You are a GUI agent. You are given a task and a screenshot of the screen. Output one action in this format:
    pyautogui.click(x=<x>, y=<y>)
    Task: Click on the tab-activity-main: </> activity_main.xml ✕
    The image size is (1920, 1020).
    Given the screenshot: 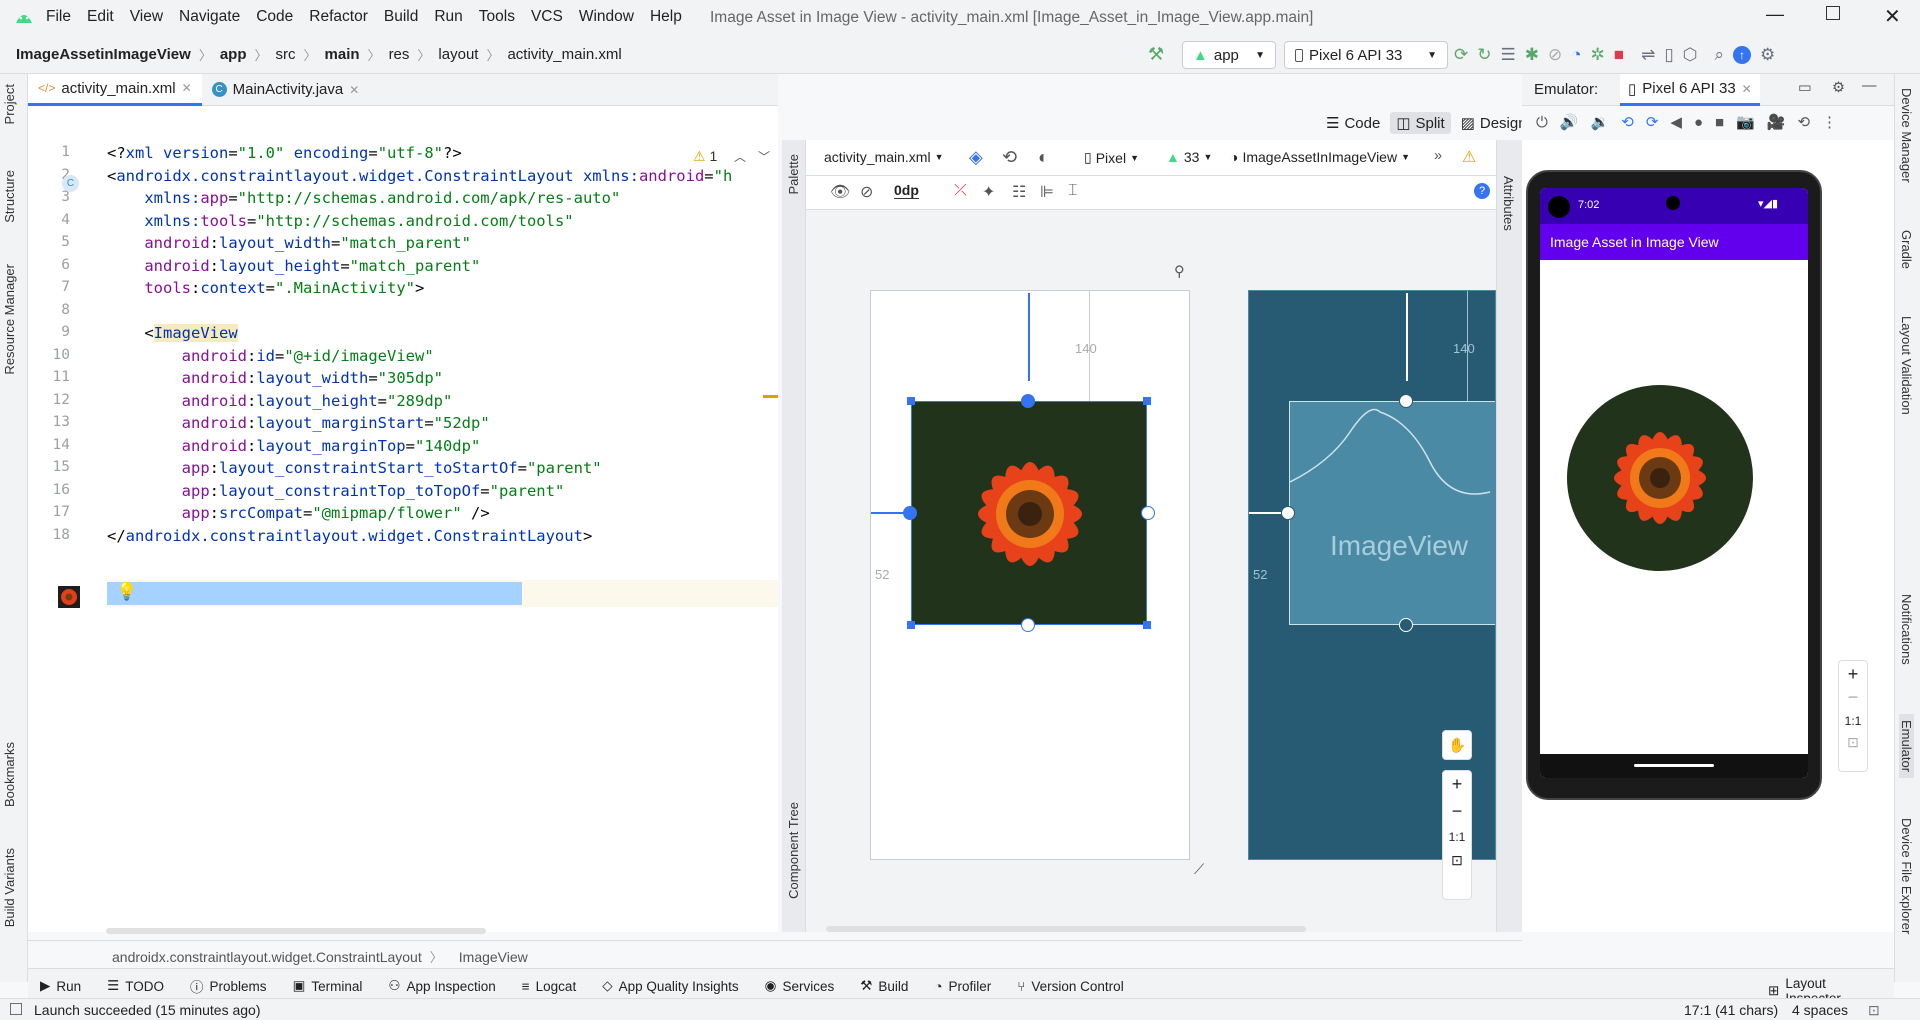 What is the action you would take?
    pyautogui.click(x=115, y=89)
    